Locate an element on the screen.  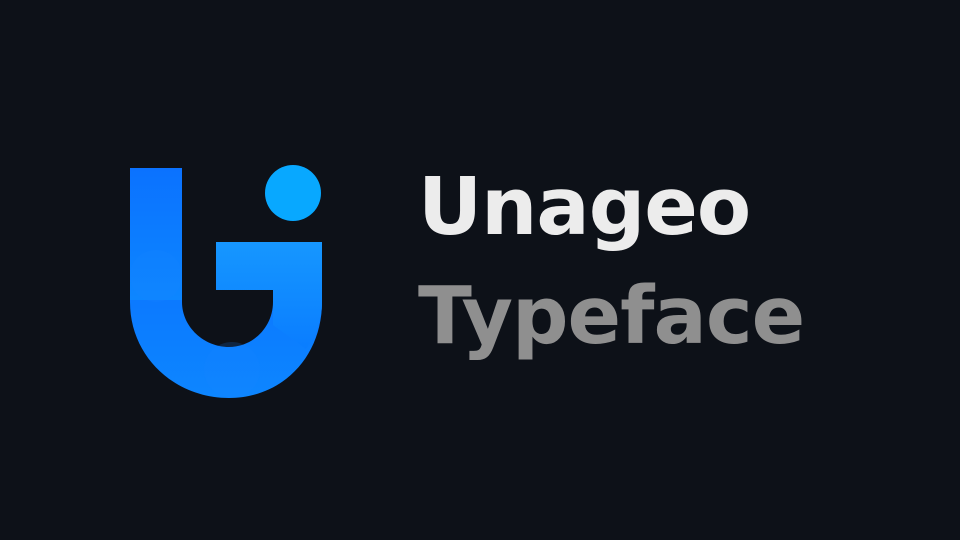
logo-overlay-left is located at coordinates (156, 276).